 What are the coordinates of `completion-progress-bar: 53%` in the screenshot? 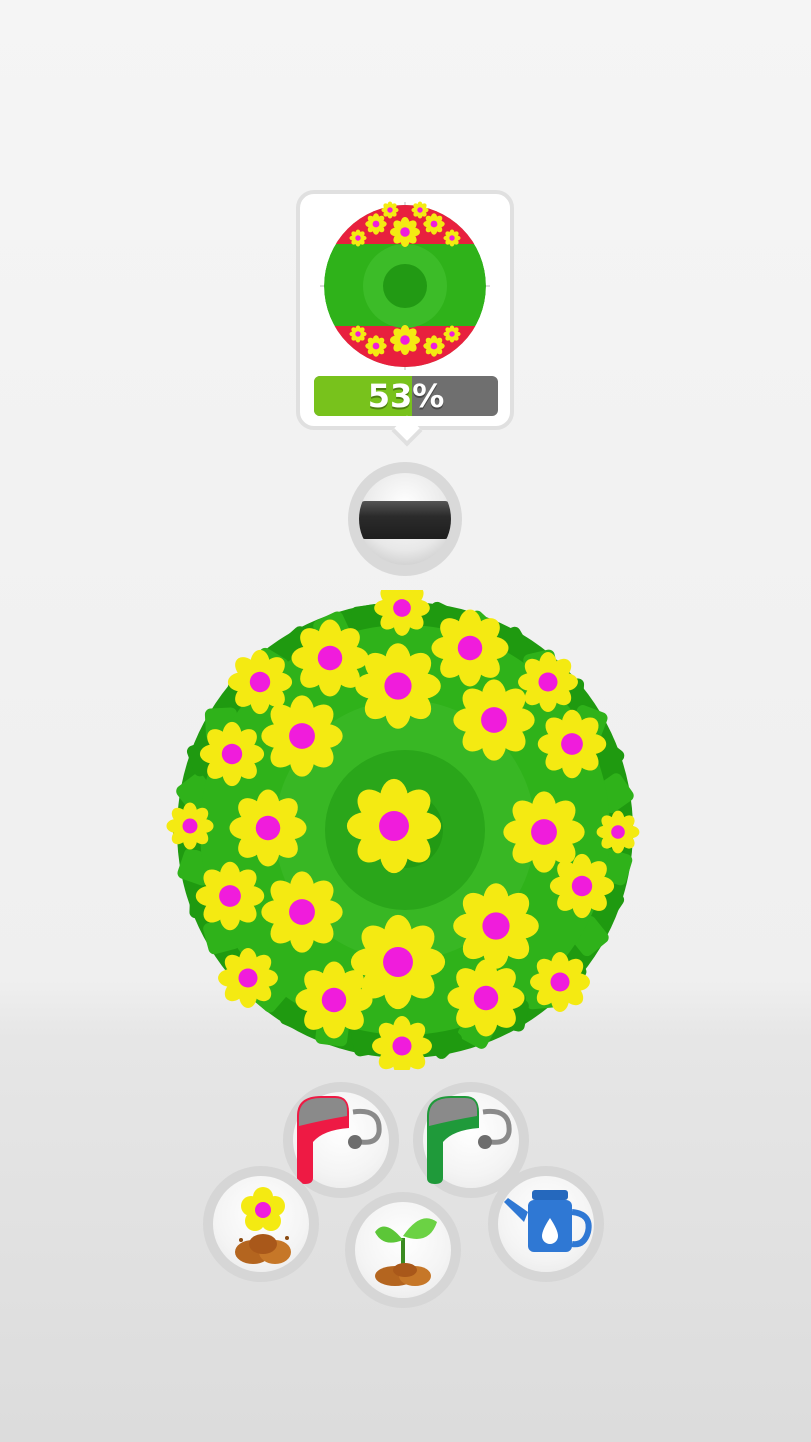 It's located at (406, 396).